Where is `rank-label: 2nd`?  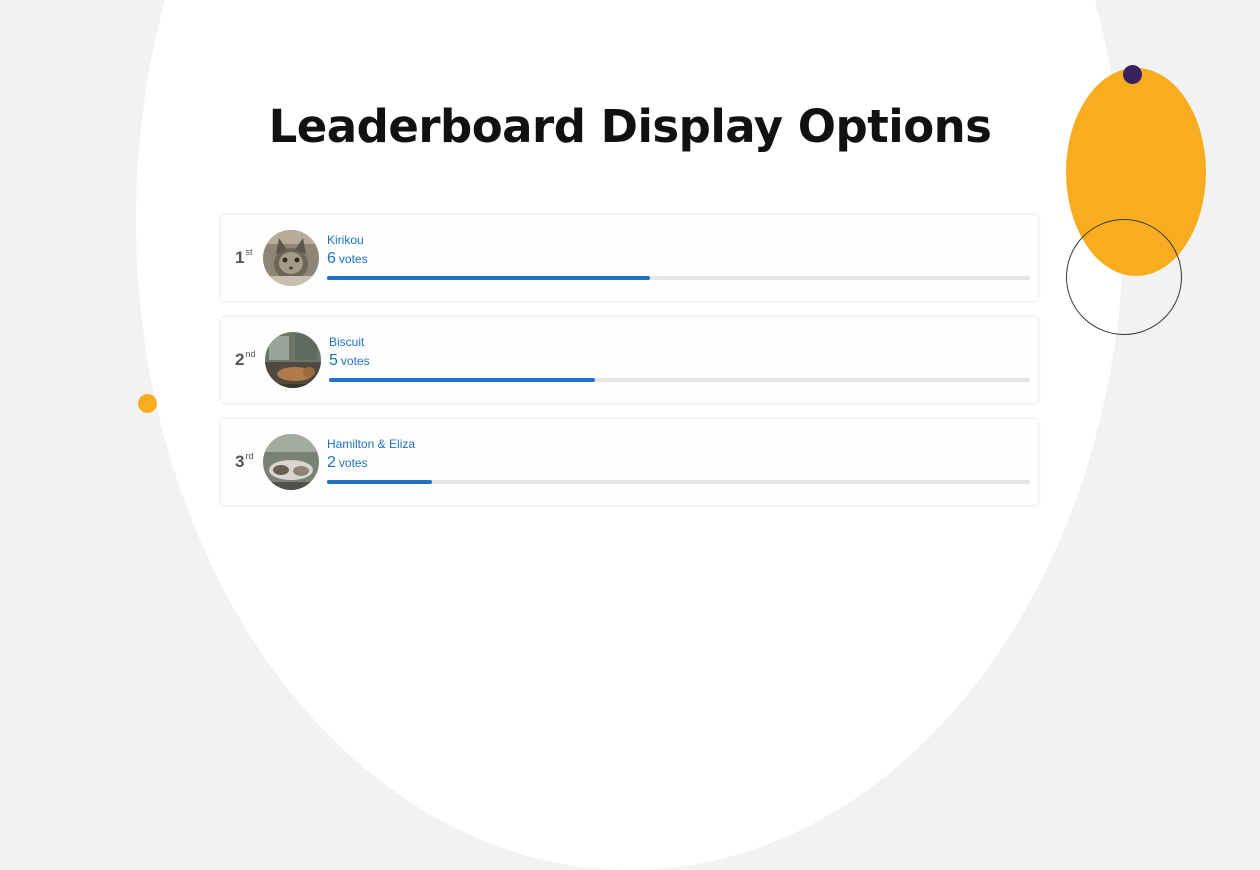
rank-label: 2nd is located at coordinates (245, 359).